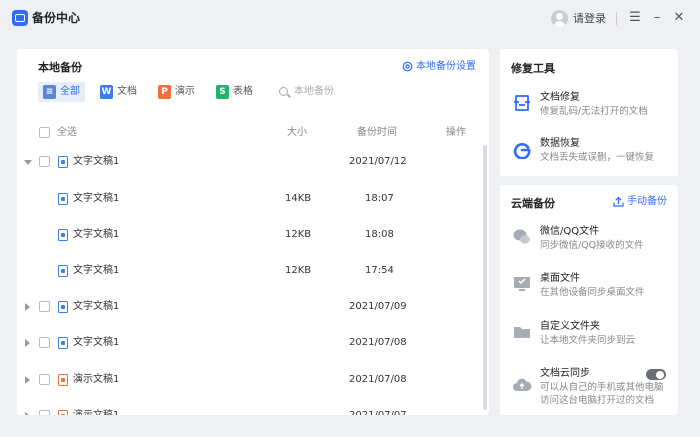 This screenshot has height=437, width=700. What do you see at coordinates (407, 66) in the screenshot?
I see `settings-gear-icon` at bounding box center [407, 66].